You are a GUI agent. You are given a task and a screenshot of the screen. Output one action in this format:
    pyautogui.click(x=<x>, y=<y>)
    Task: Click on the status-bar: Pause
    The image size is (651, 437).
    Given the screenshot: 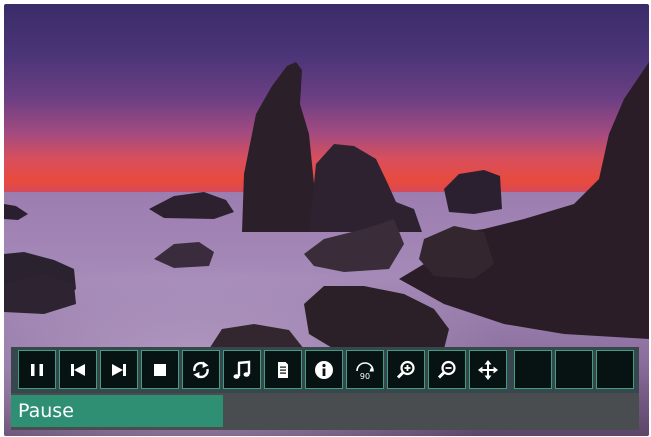 What is the action you would take?
    pyautogui.click(x=325, y=411)
    